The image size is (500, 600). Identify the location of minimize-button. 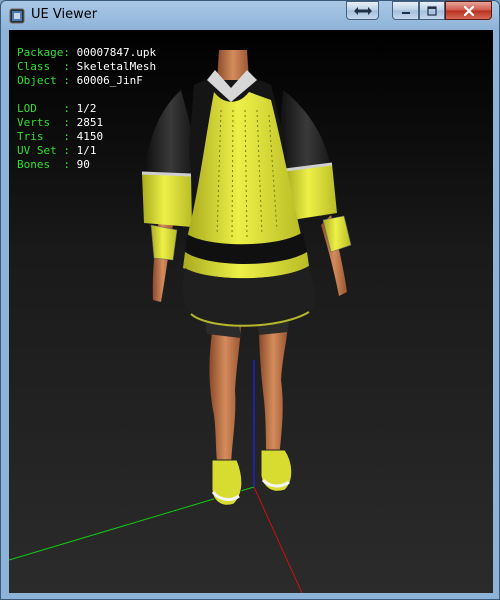
(405, 10).